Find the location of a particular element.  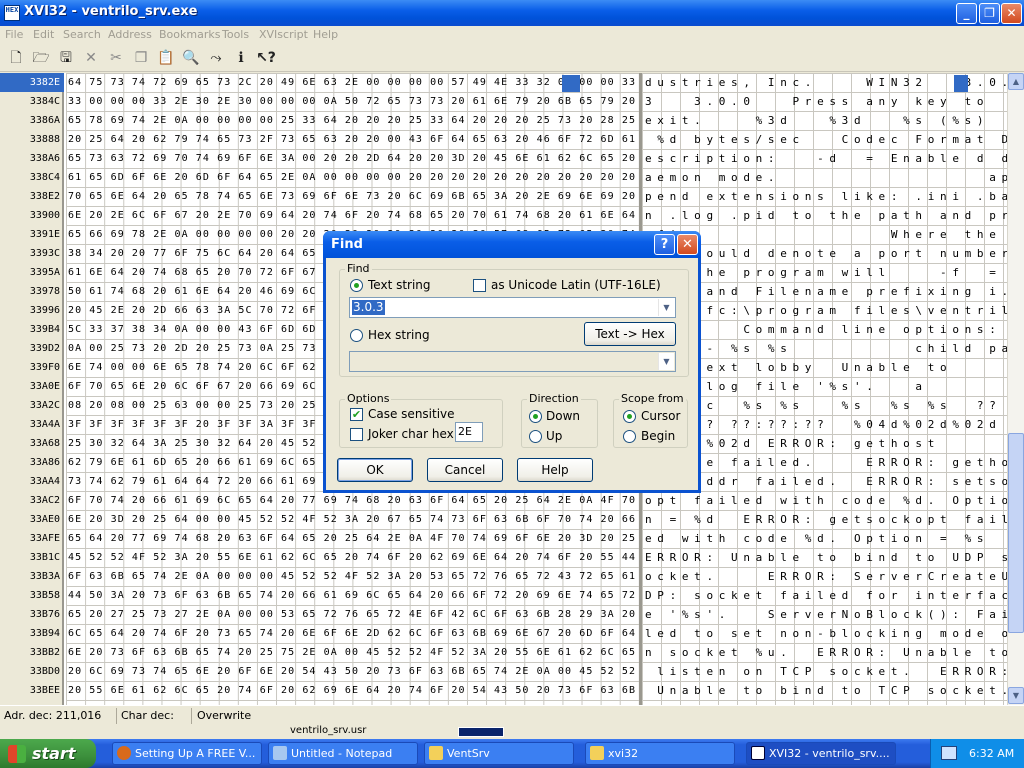

text-row: led to set non-blocking mode o is located at coordinates (826, 633).